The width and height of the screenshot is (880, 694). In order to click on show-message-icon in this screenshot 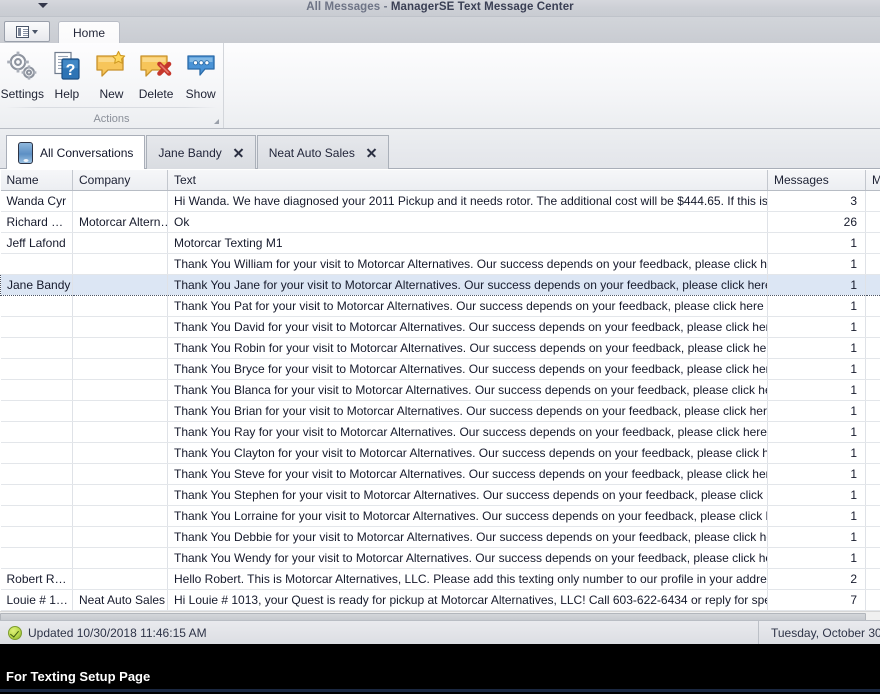, I will do `click(201, 67)`.